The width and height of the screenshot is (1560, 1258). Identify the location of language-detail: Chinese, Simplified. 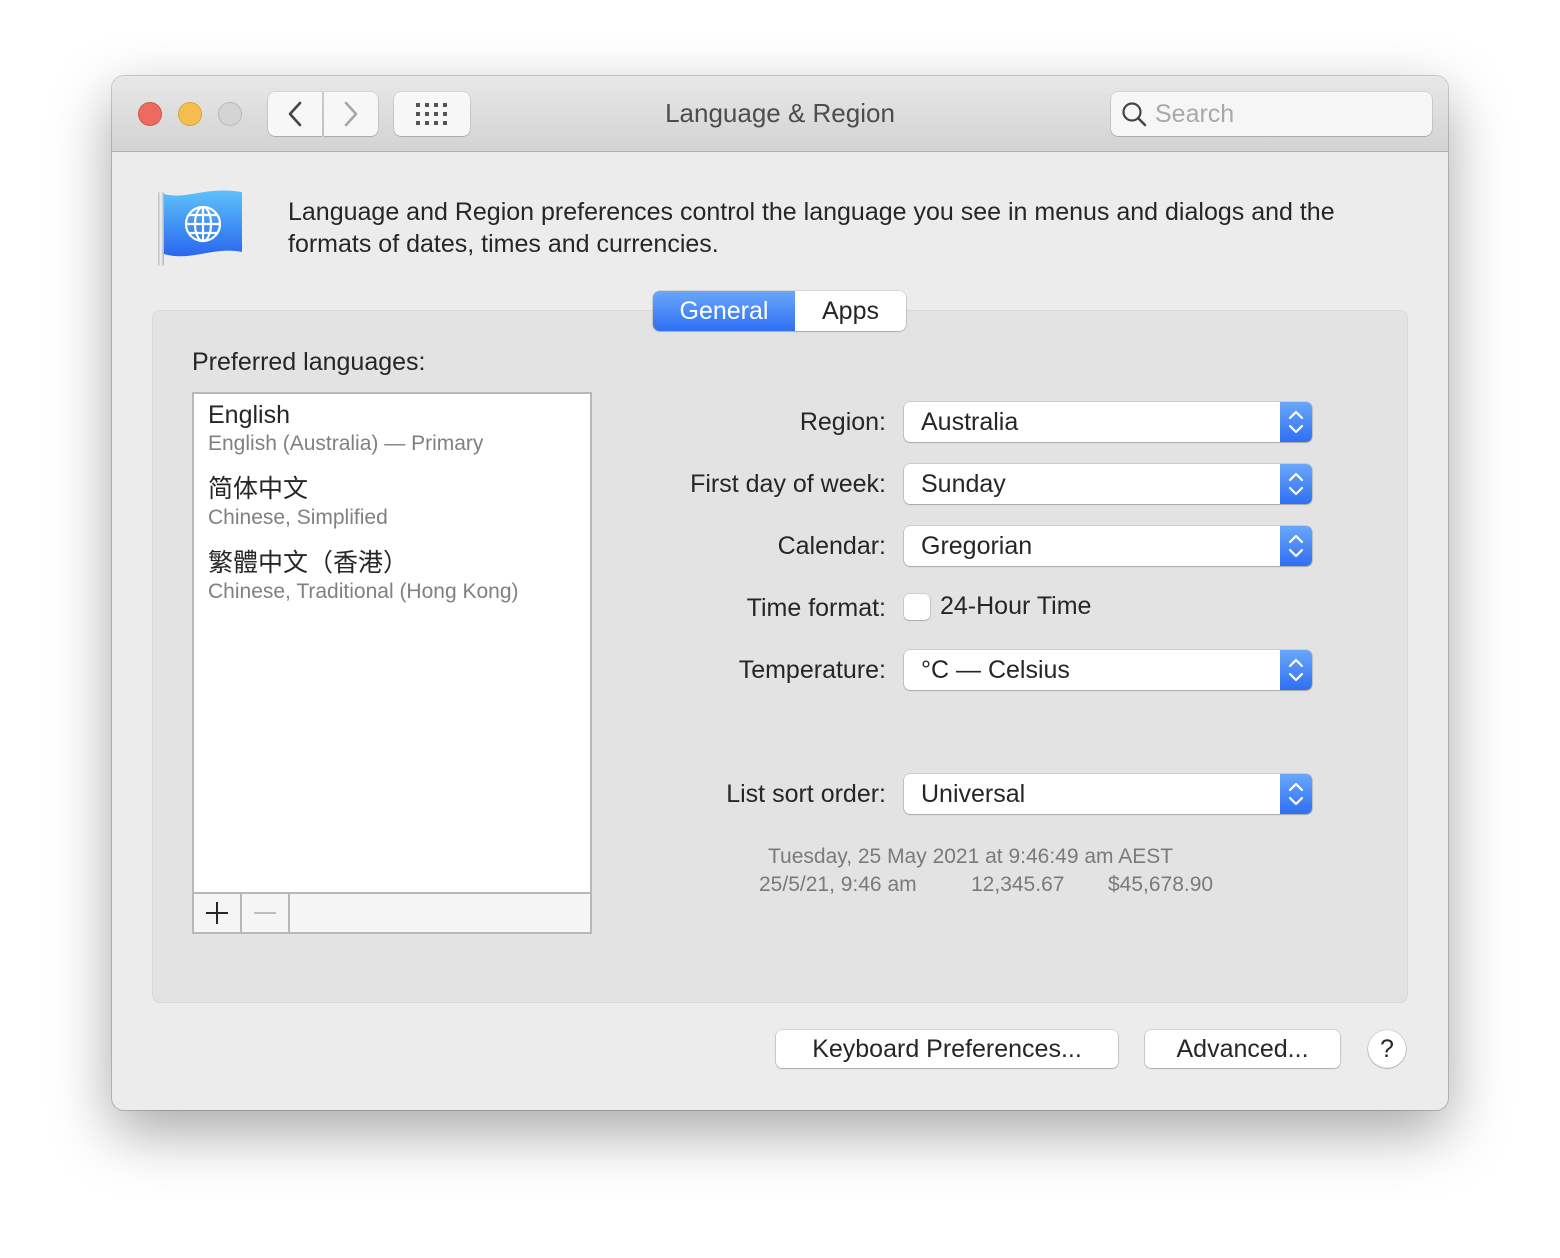
(298, 517).